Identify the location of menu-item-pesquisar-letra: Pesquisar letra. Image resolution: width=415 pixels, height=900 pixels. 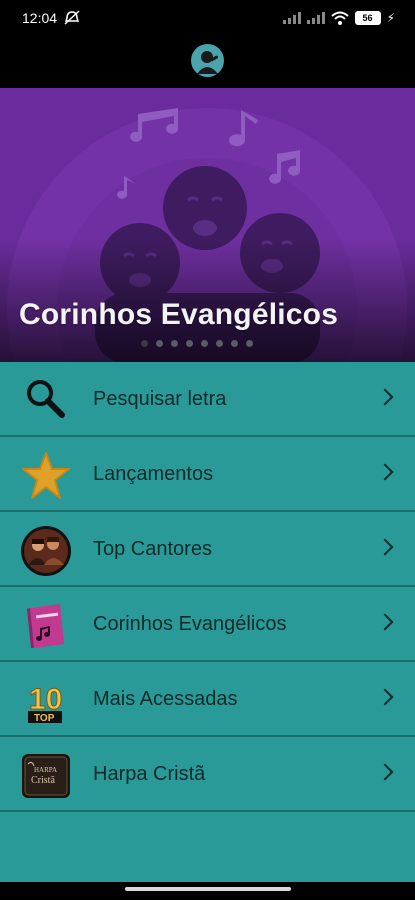
(207, 400).